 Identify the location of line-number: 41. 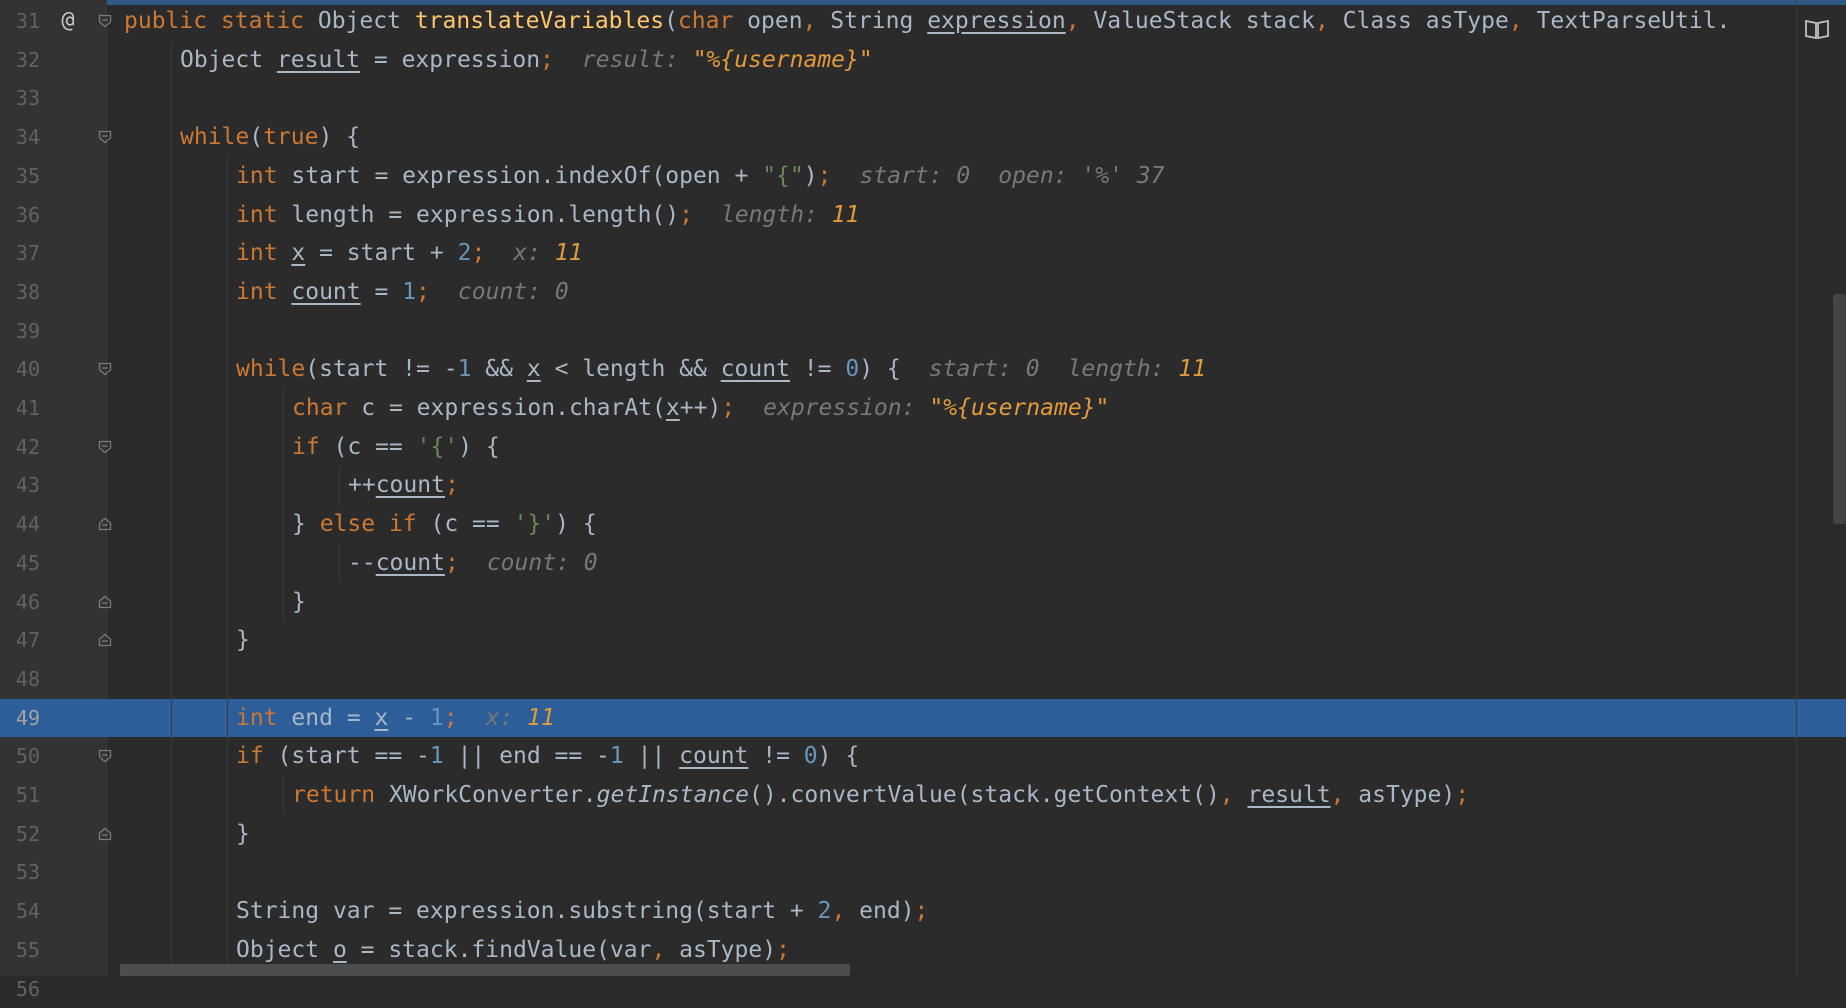
(20, 408).